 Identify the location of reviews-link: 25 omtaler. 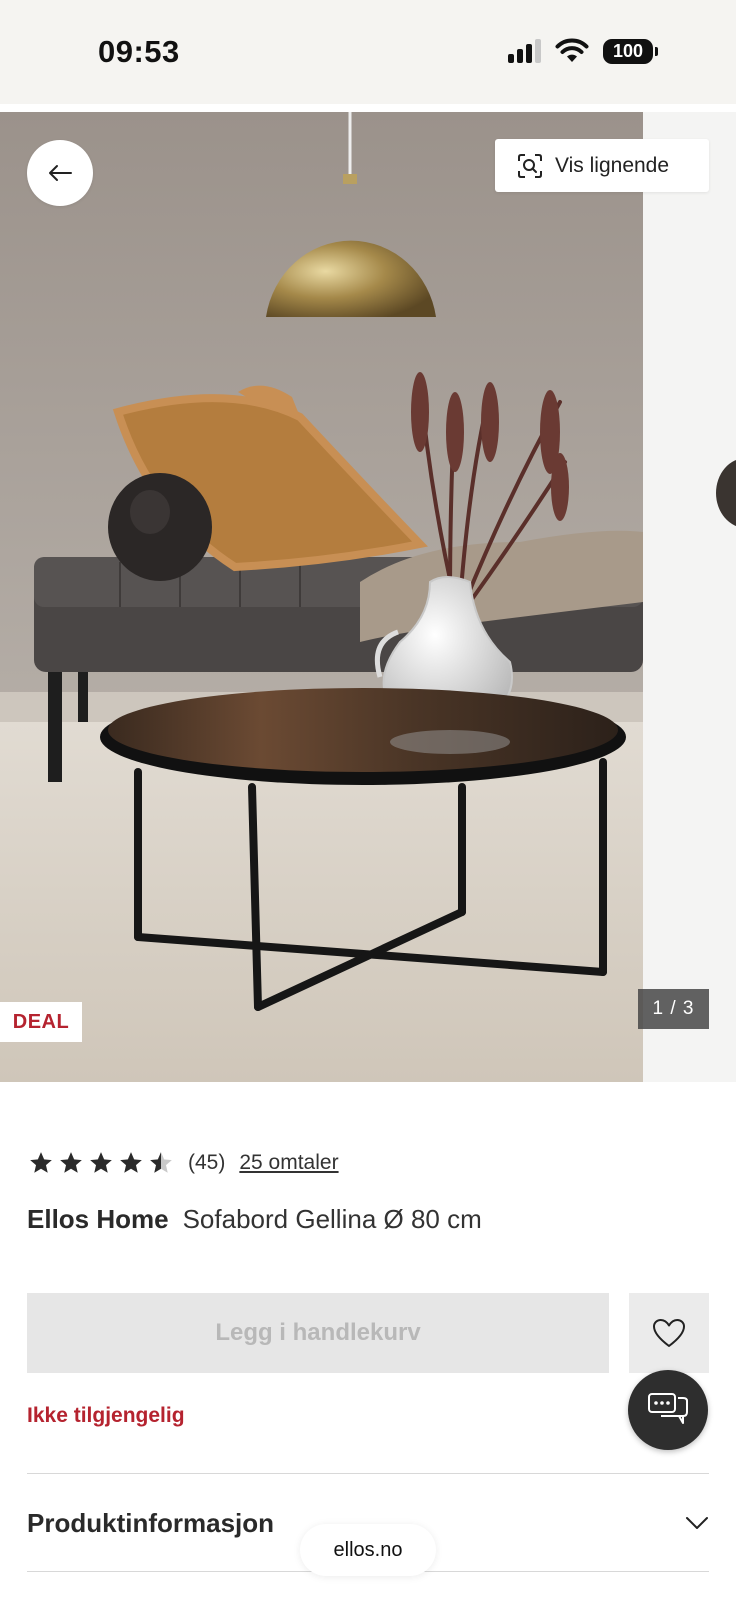
(288, 1163).